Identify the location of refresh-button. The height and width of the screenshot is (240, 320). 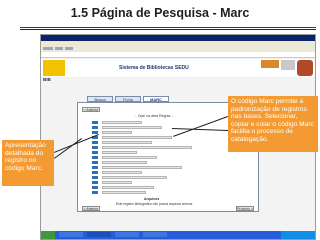
(69, 48).